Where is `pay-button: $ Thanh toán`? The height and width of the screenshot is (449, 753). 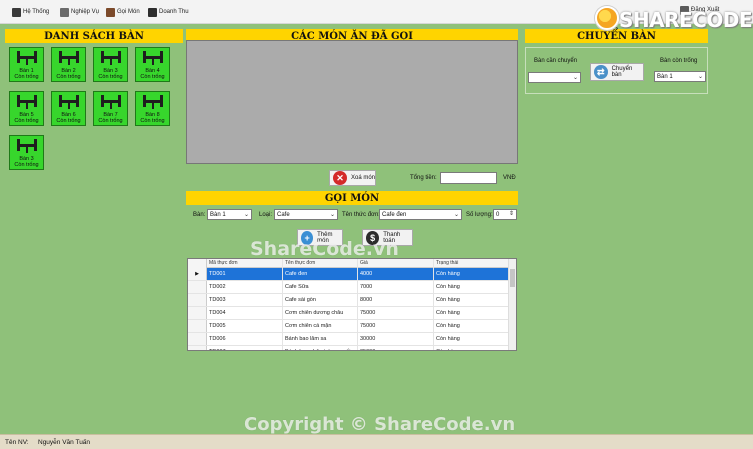
pay-button: $ Thanh toán is located at coordinates (387, 237).